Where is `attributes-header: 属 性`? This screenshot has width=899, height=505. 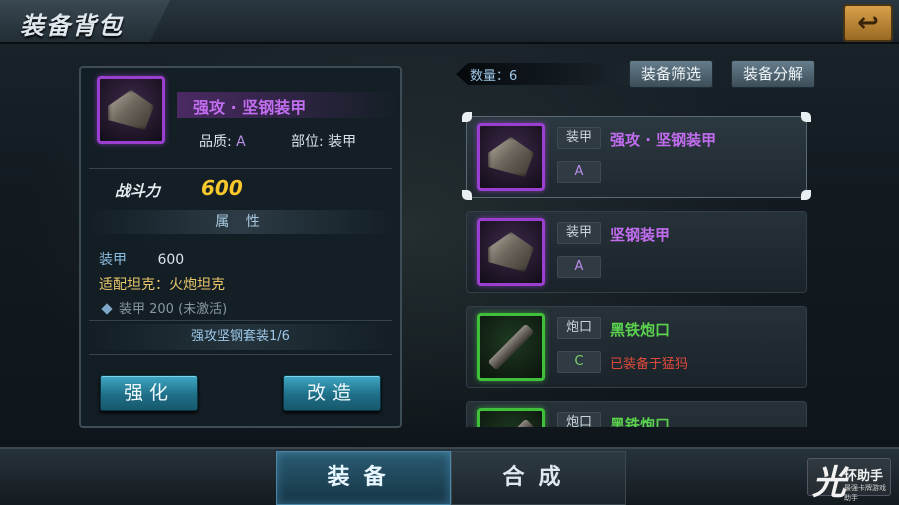 attributes-header: 属 性 is located at coordinates (240, 222).